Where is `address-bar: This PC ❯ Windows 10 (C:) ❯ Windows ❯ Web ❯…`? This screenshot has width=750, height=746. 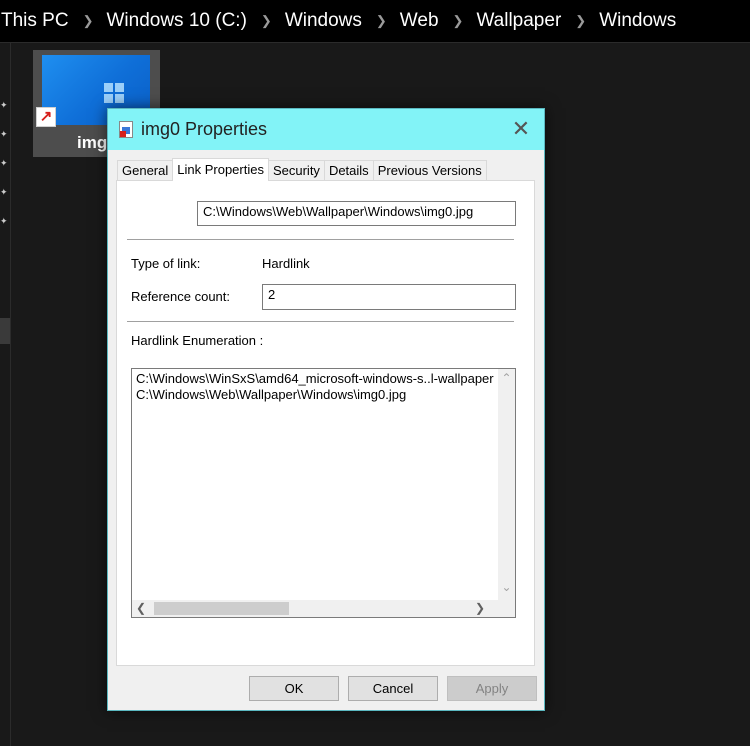
address-bar: This PC ❯ Windows 10 (C:) ❯ Windows ❯ Web ❯… is located at coordinates (375, 21).